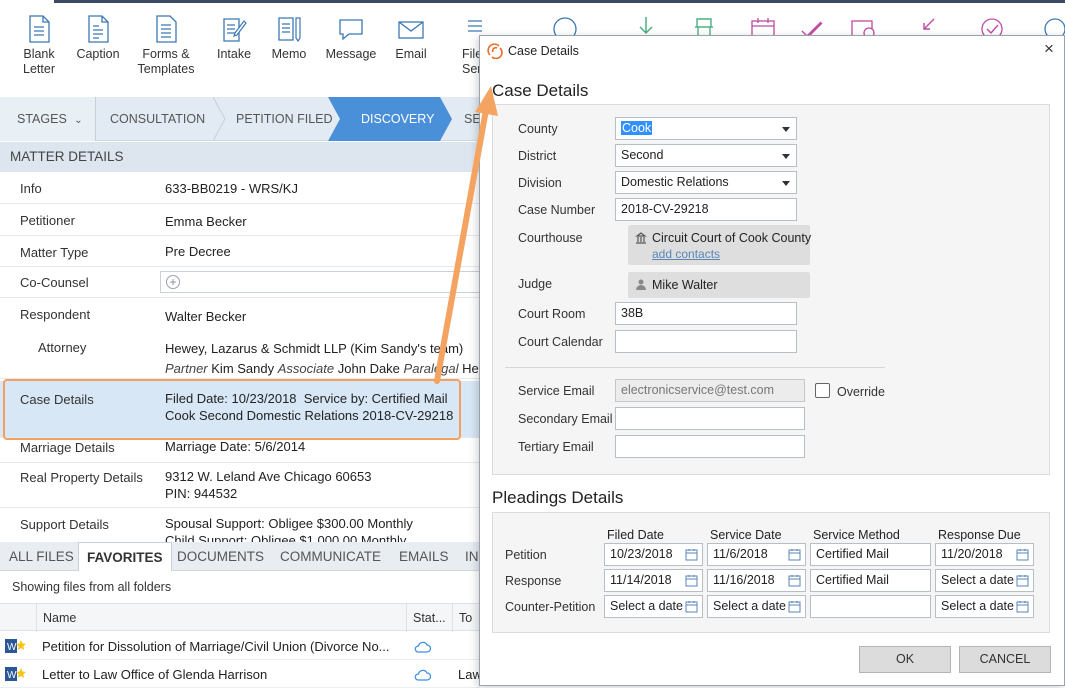 This screenshot has height=688, width=1065. Describe the element at coordinates (41, 556) in the screenshot. I see `tab-all-files: ALL FILES` at that location.